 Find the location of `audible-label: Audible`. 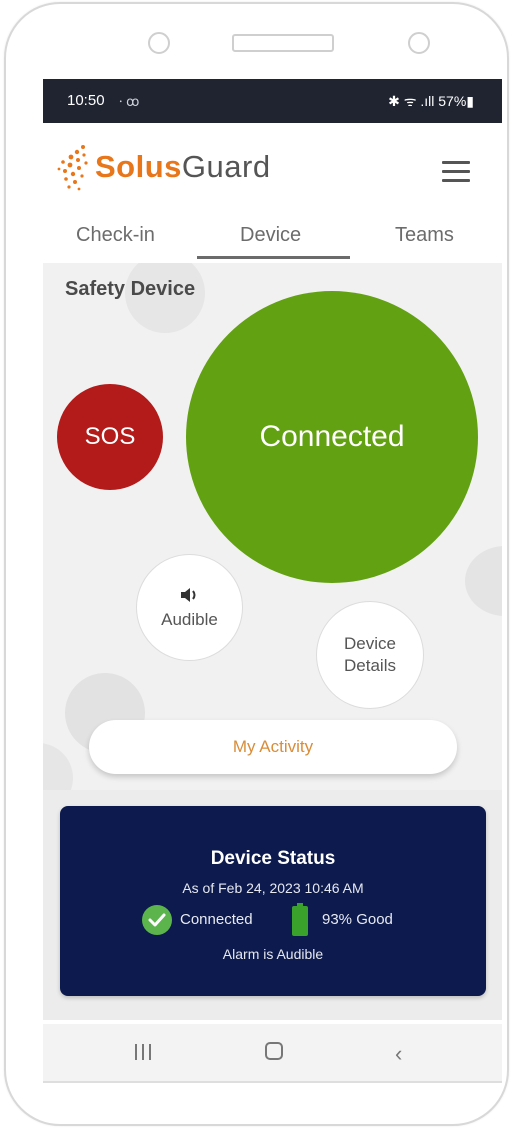

audible-label: Audible is located at coordinates (189, 619).